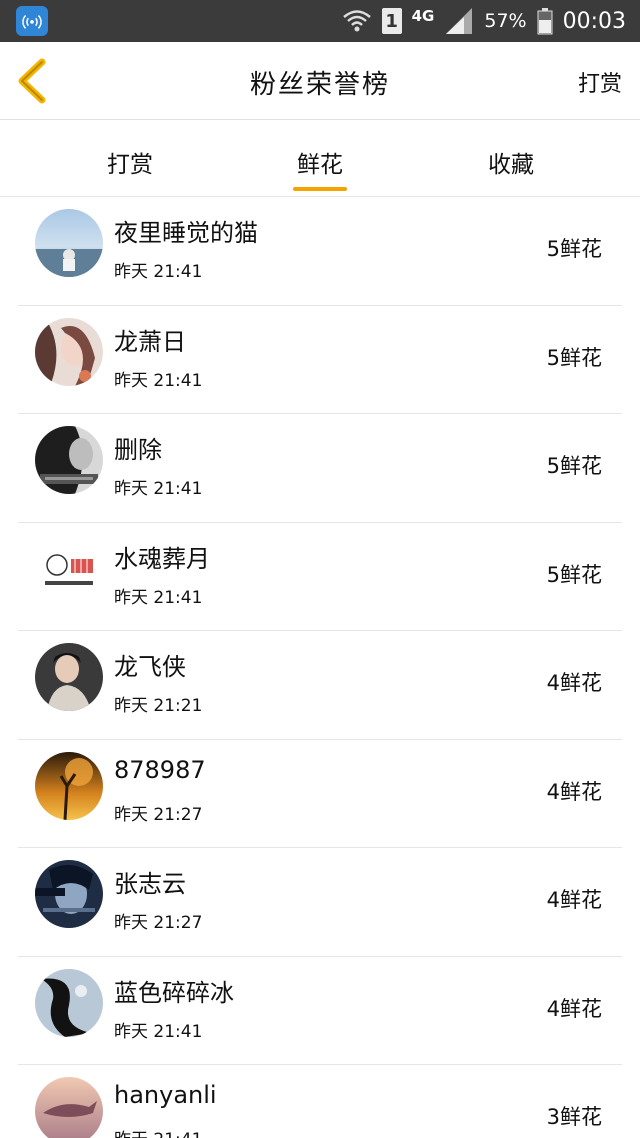  Describe the element at coordinates (320, 468) in the screenshot. I see `list-item: 删除 昨天 21:41 5鲜花` at that location.